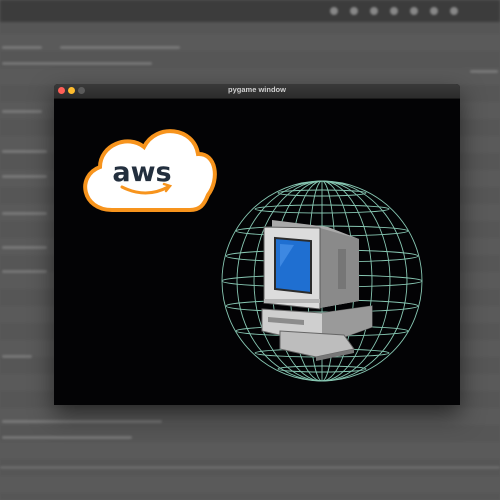 The height and width of the screenshot is (500, 500). I want to click on aws-logo: aws, so click(150, 170).